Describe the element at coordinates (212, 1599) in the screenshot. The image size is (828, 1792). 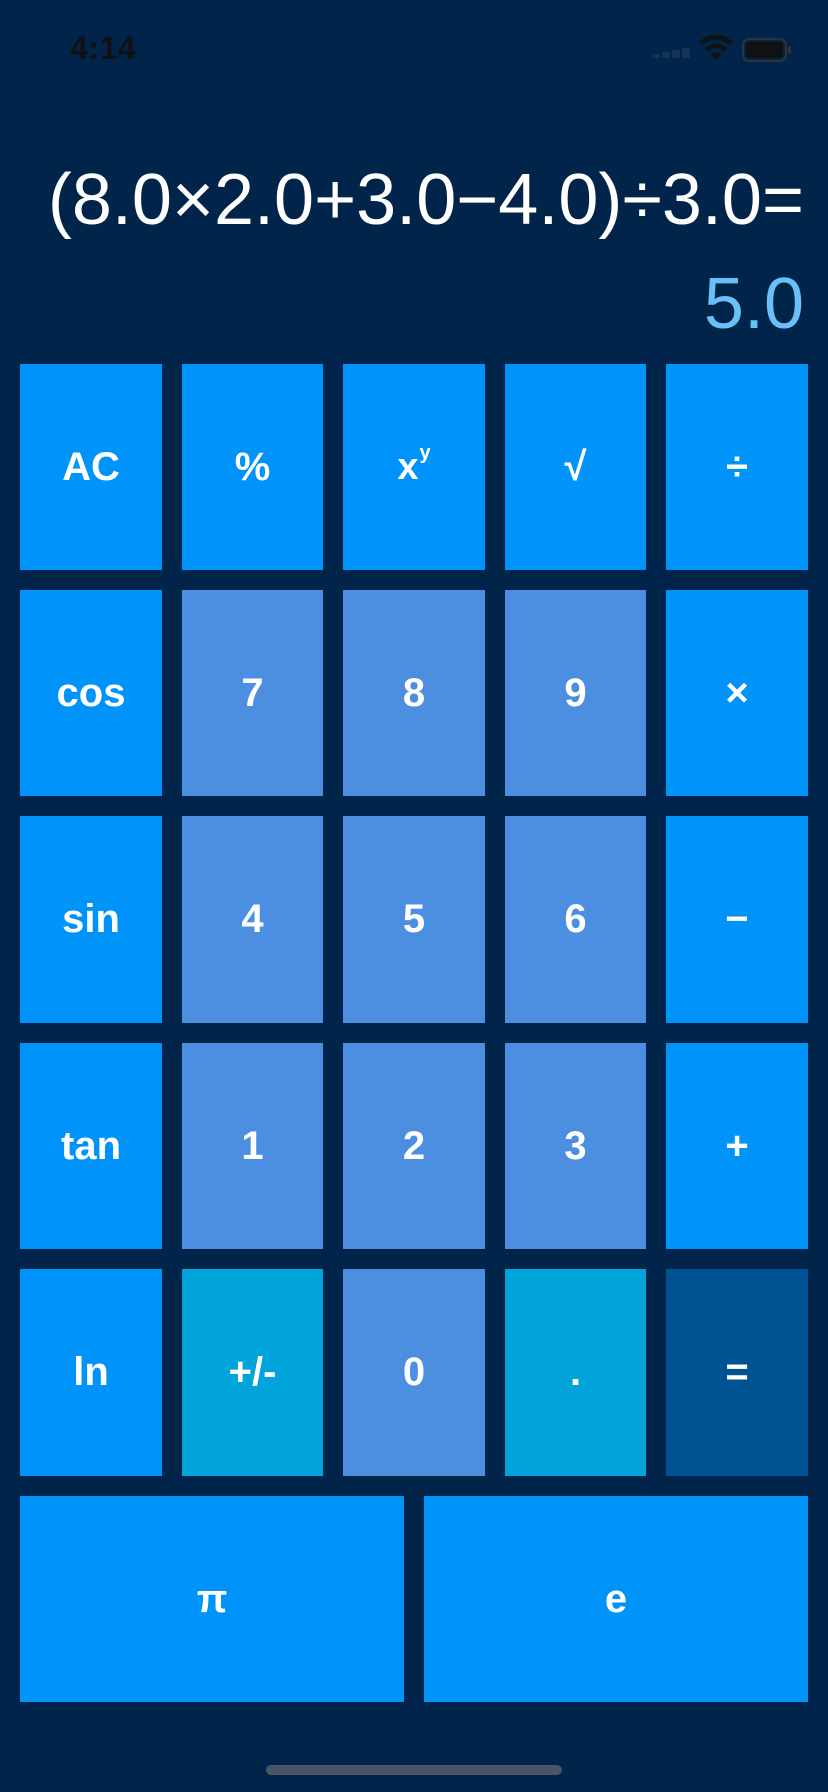
I see `pi-button: π` at that location.